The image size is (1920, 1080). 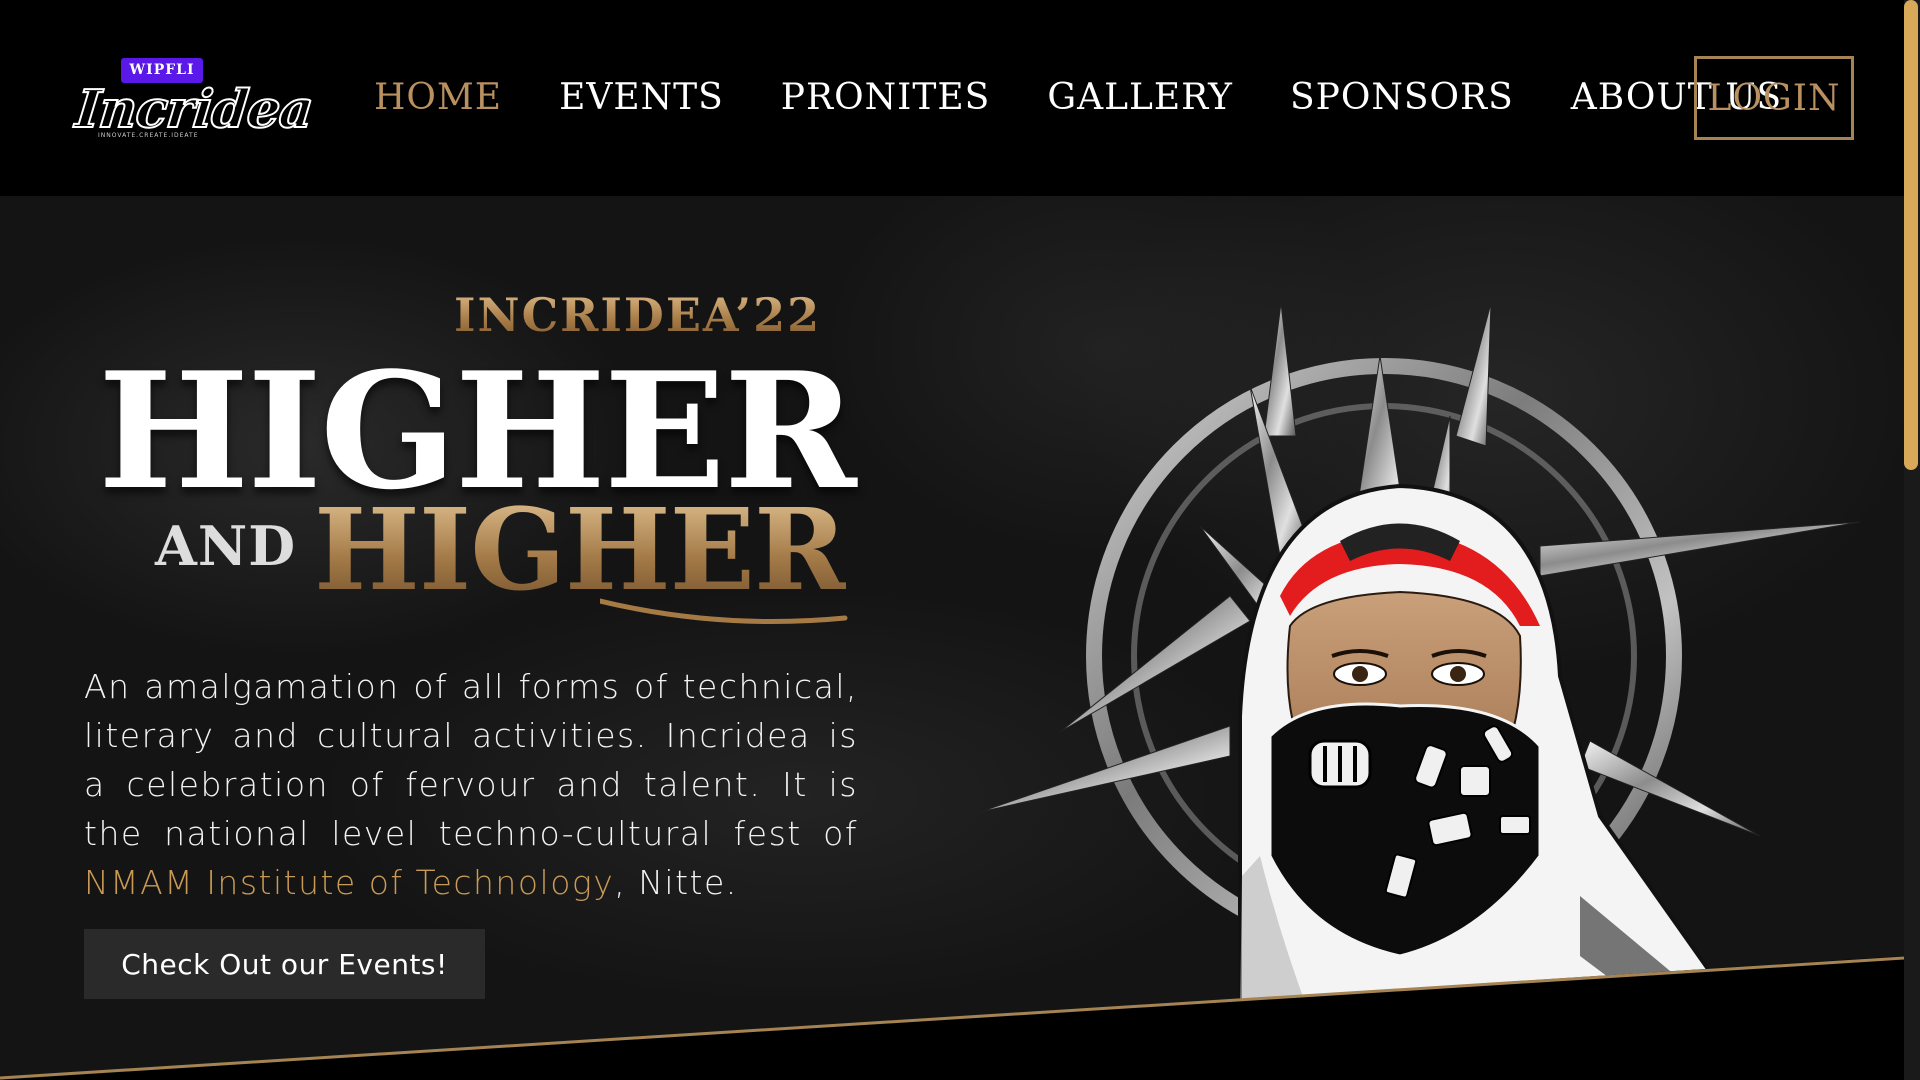 I want to click on title-swash-decoration, so click(x=724, y=611).